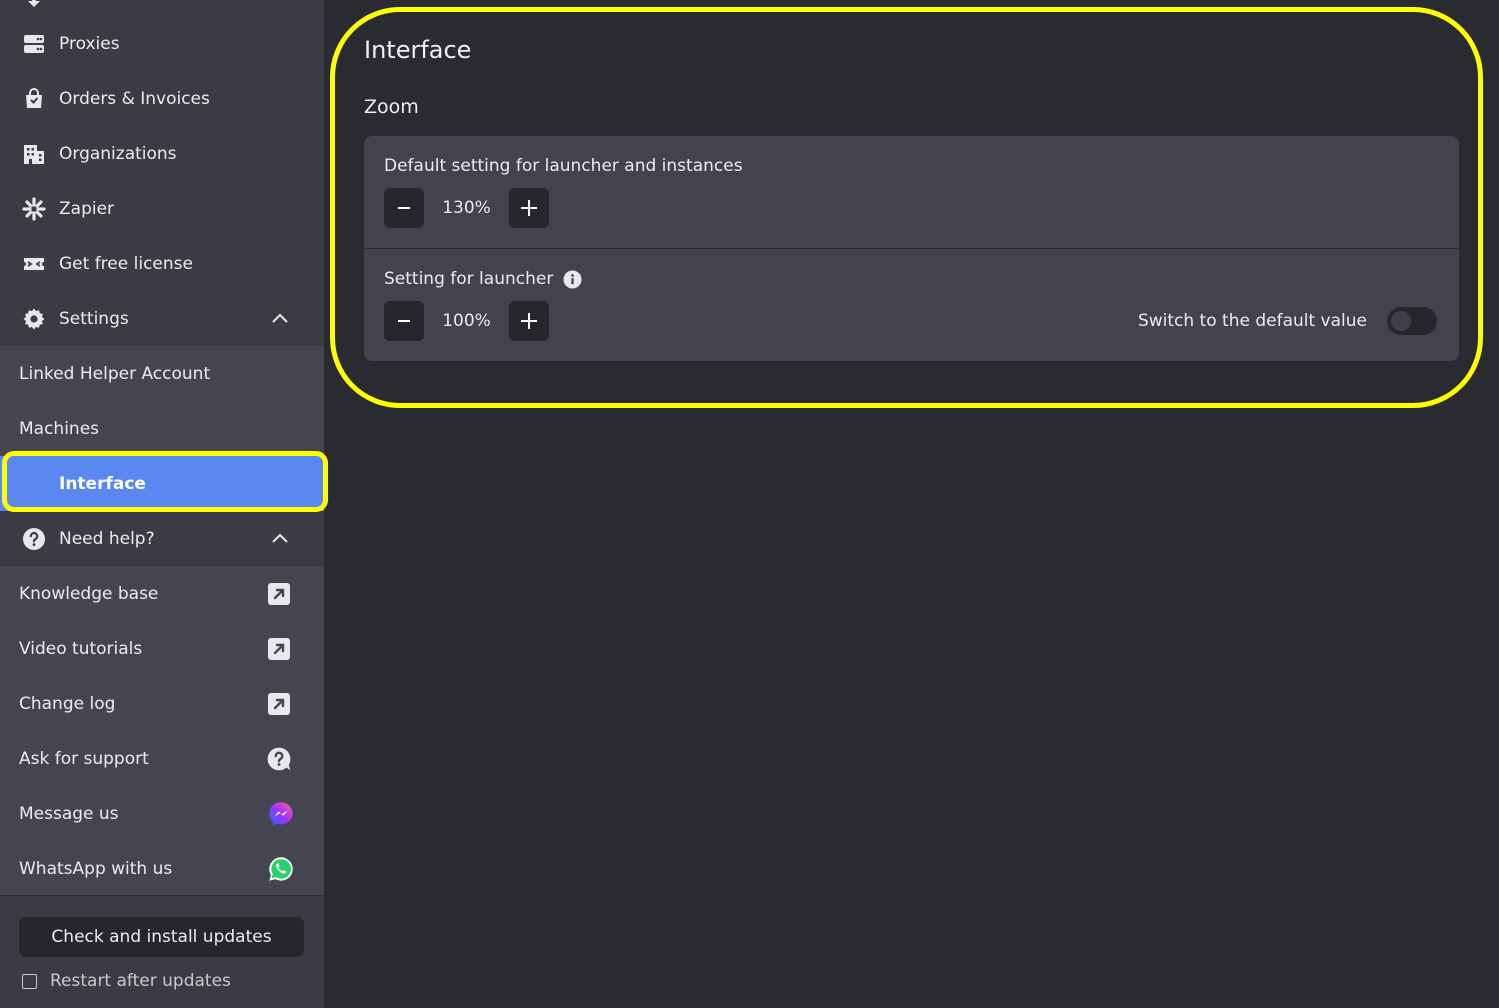 The height and width of the screenshot is (1008, 1499). Describe the element at coordinates (34, 154) in the screenshot. I see `building-icon` at that location.